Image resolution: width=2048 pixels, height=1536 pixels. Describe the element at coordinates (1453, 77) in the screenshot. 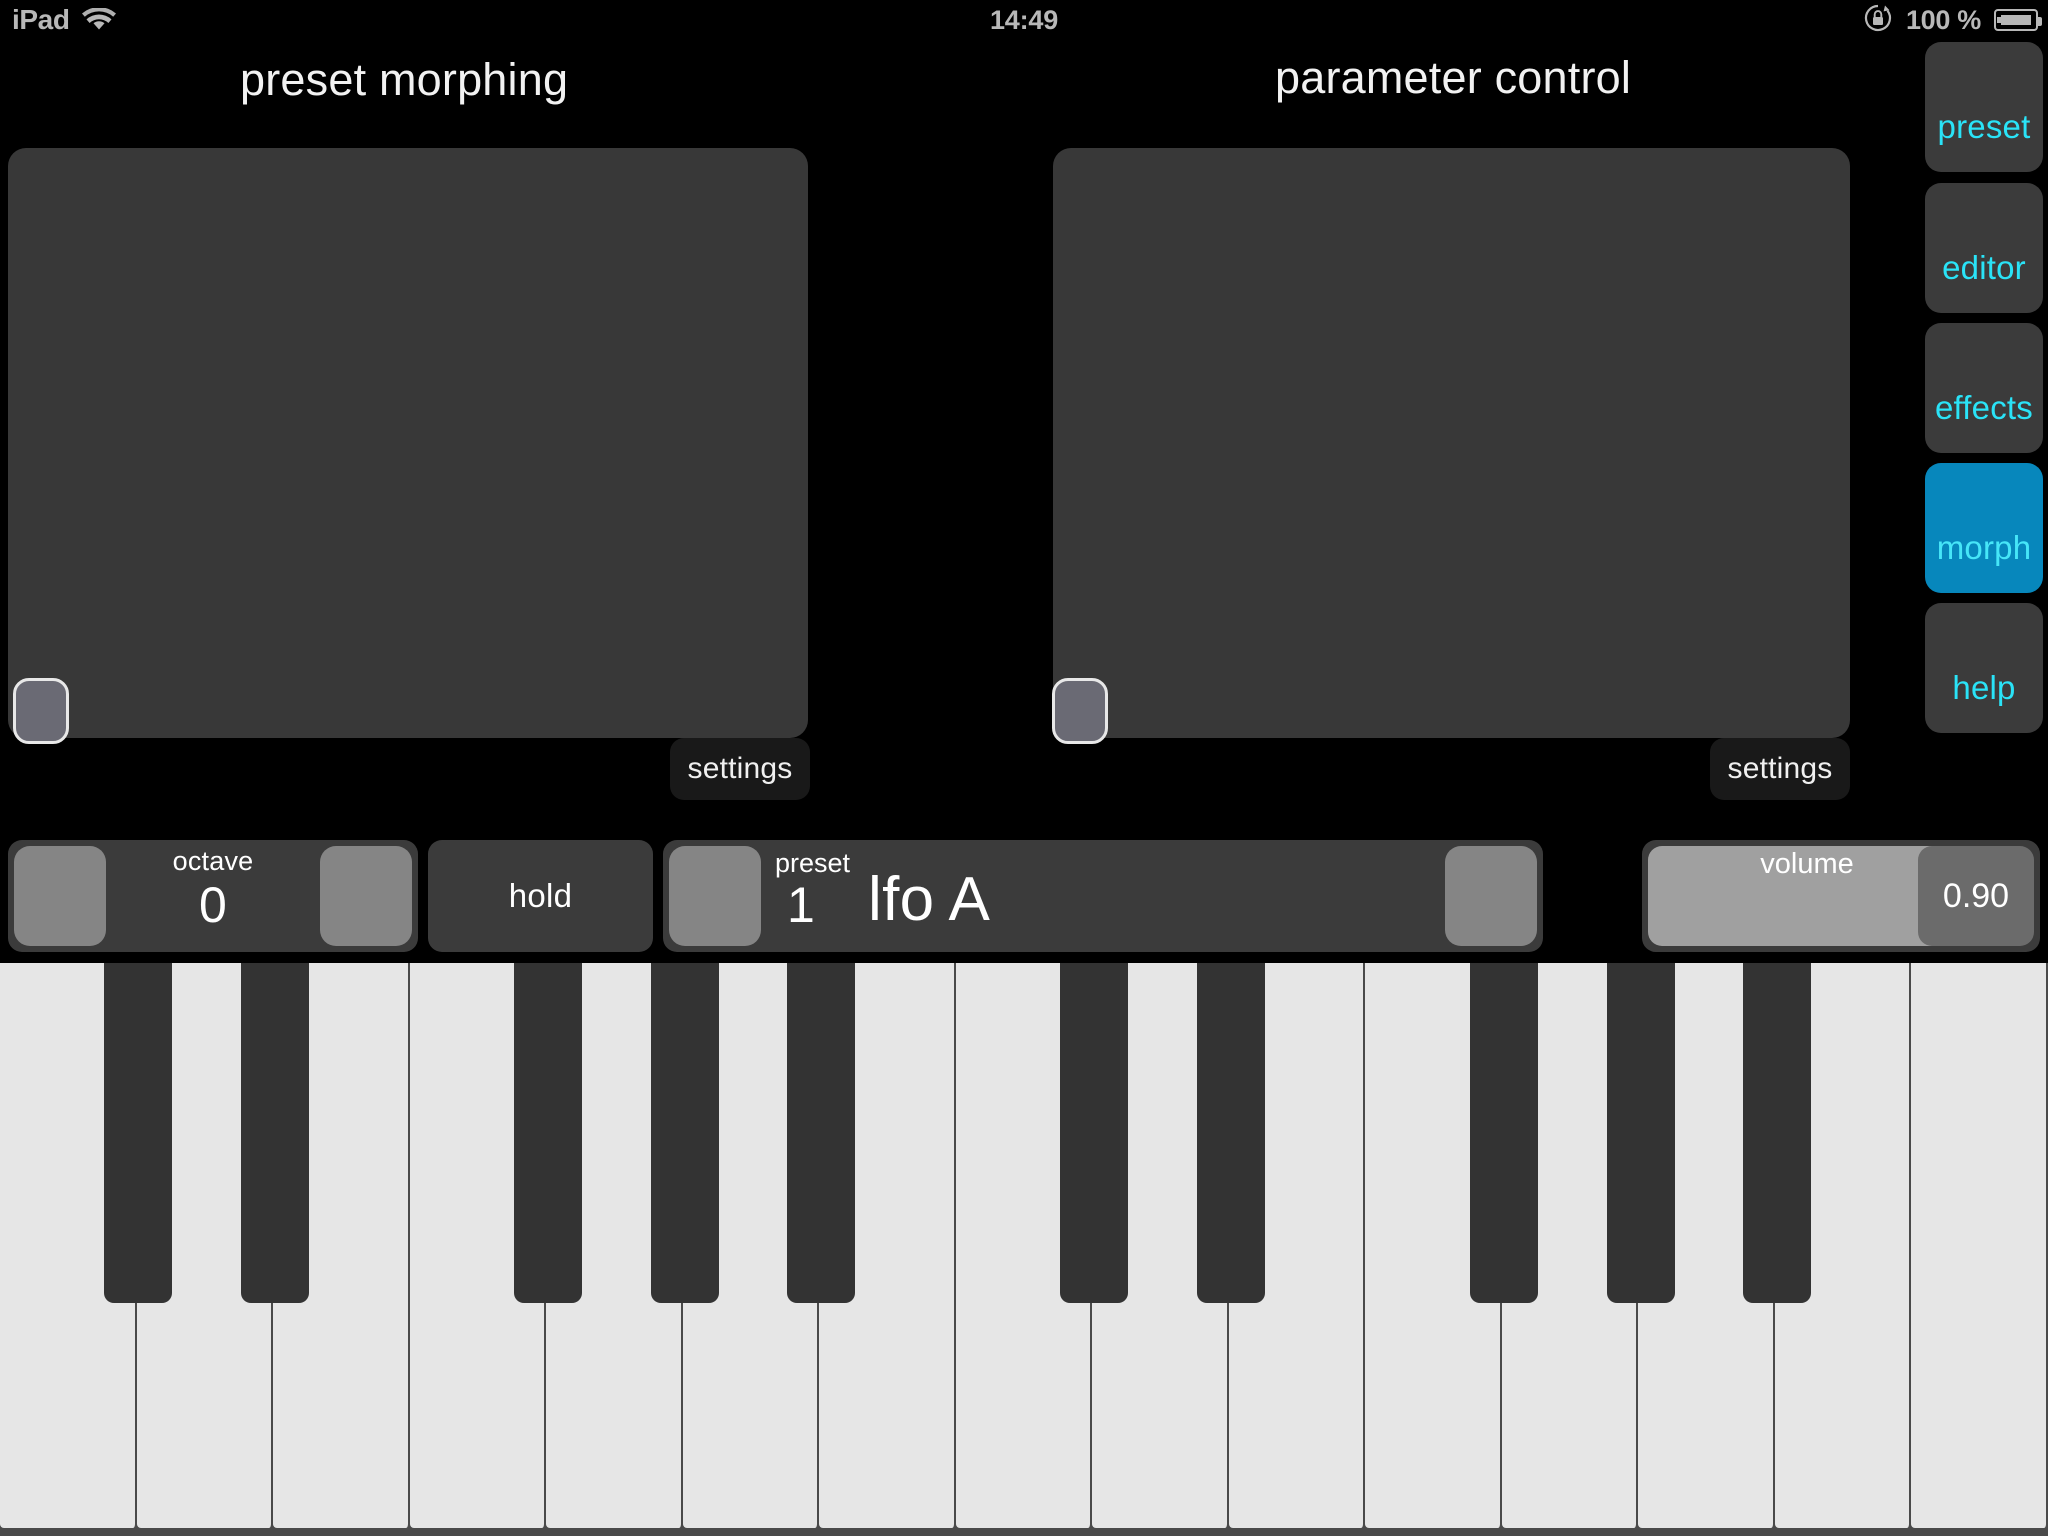

I see `page-title-parameter-control: parameter control` at that location.